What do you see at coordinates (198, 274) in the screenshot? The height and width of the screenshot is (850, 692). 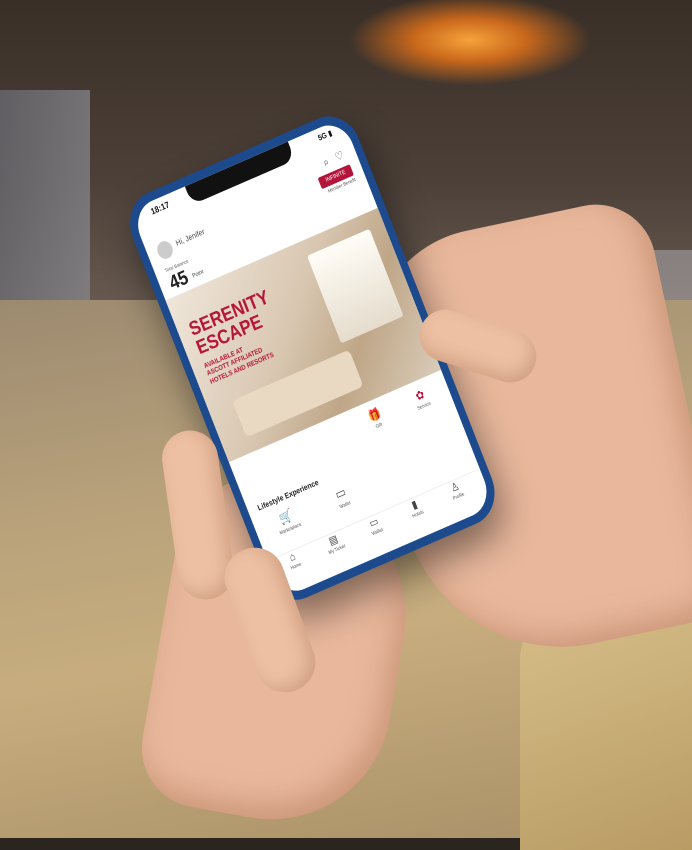 I see `points-unit: Point` at bounding box center [198, 274].